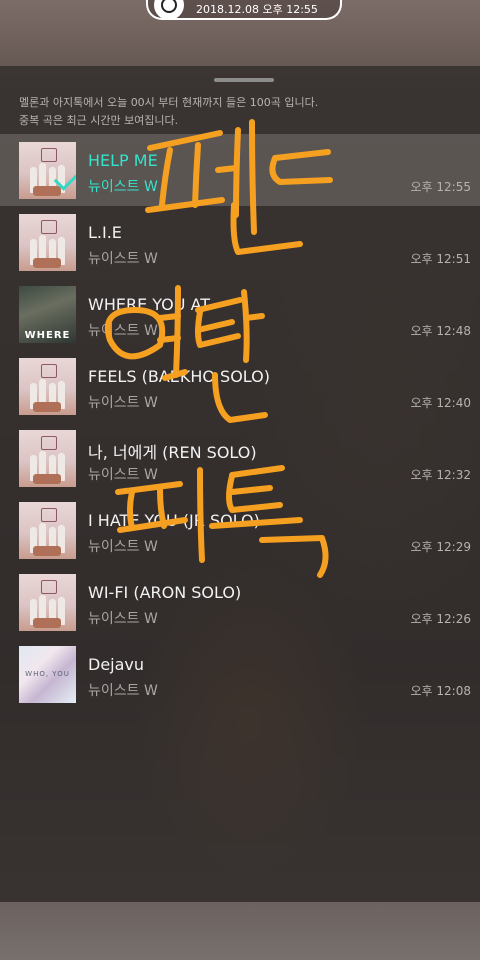 This screenshot has width=480, height=960. Describe the element at coordinates (172, 452) in the screenshot. I see `song-title: 나, 너에게 (REN SOLO)` at that location.